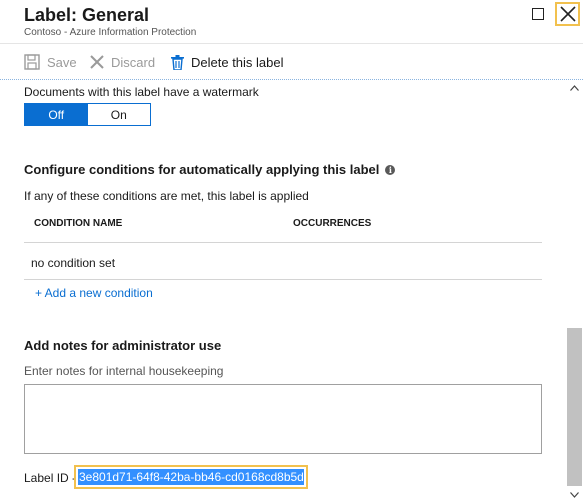 This screenshot has width=583, height=502. I want to click on watermark-toggle: Off On, so click(87, 114).